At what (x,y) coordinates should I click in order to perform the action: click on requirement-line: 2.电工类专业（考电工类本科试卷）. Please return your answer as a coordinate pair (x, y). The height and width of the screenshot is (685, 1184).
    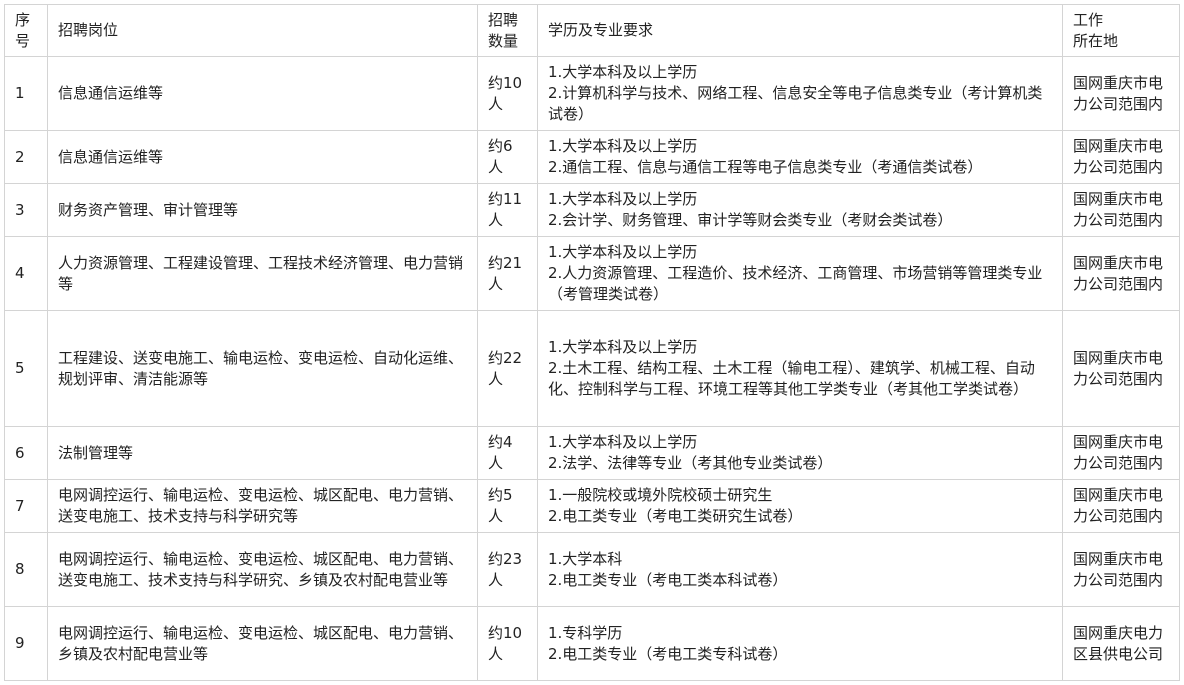
    Looking at the image, I should click on (668, 579).